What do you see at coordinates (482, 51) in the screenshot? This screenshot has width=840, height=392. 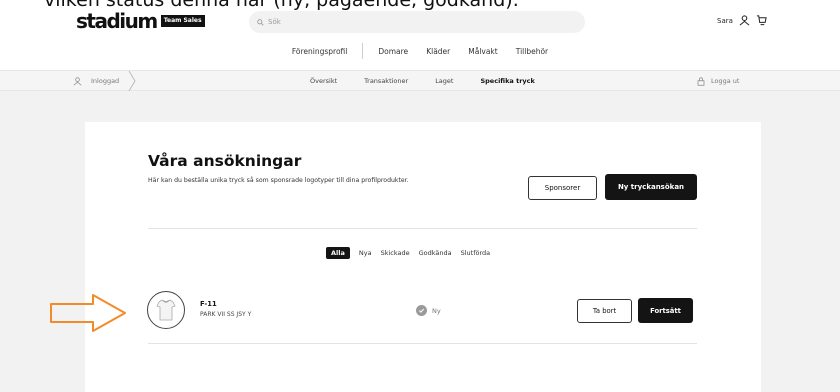 I see `nav-item-malvakt: Målvakt` at bounding box center [482, 51].